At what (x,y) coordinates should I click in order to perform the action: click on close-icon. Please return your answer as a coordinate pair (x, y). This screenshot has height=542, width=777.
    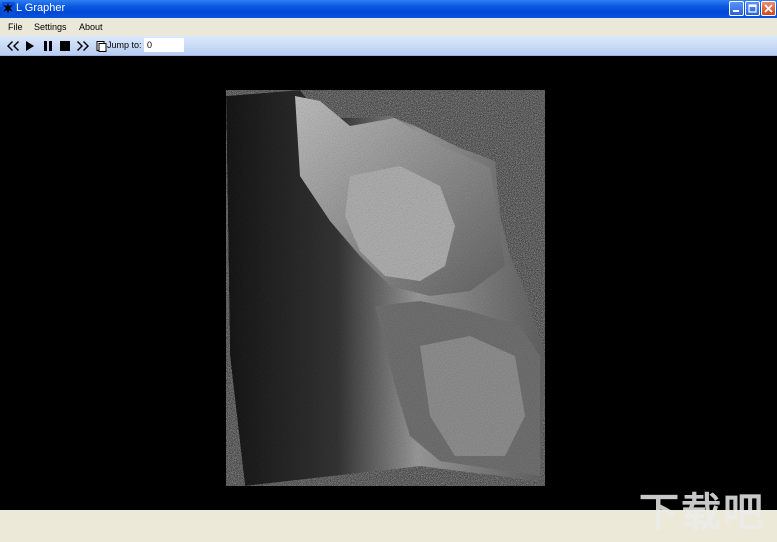
    Looking at the image, I should click on (768, 8).